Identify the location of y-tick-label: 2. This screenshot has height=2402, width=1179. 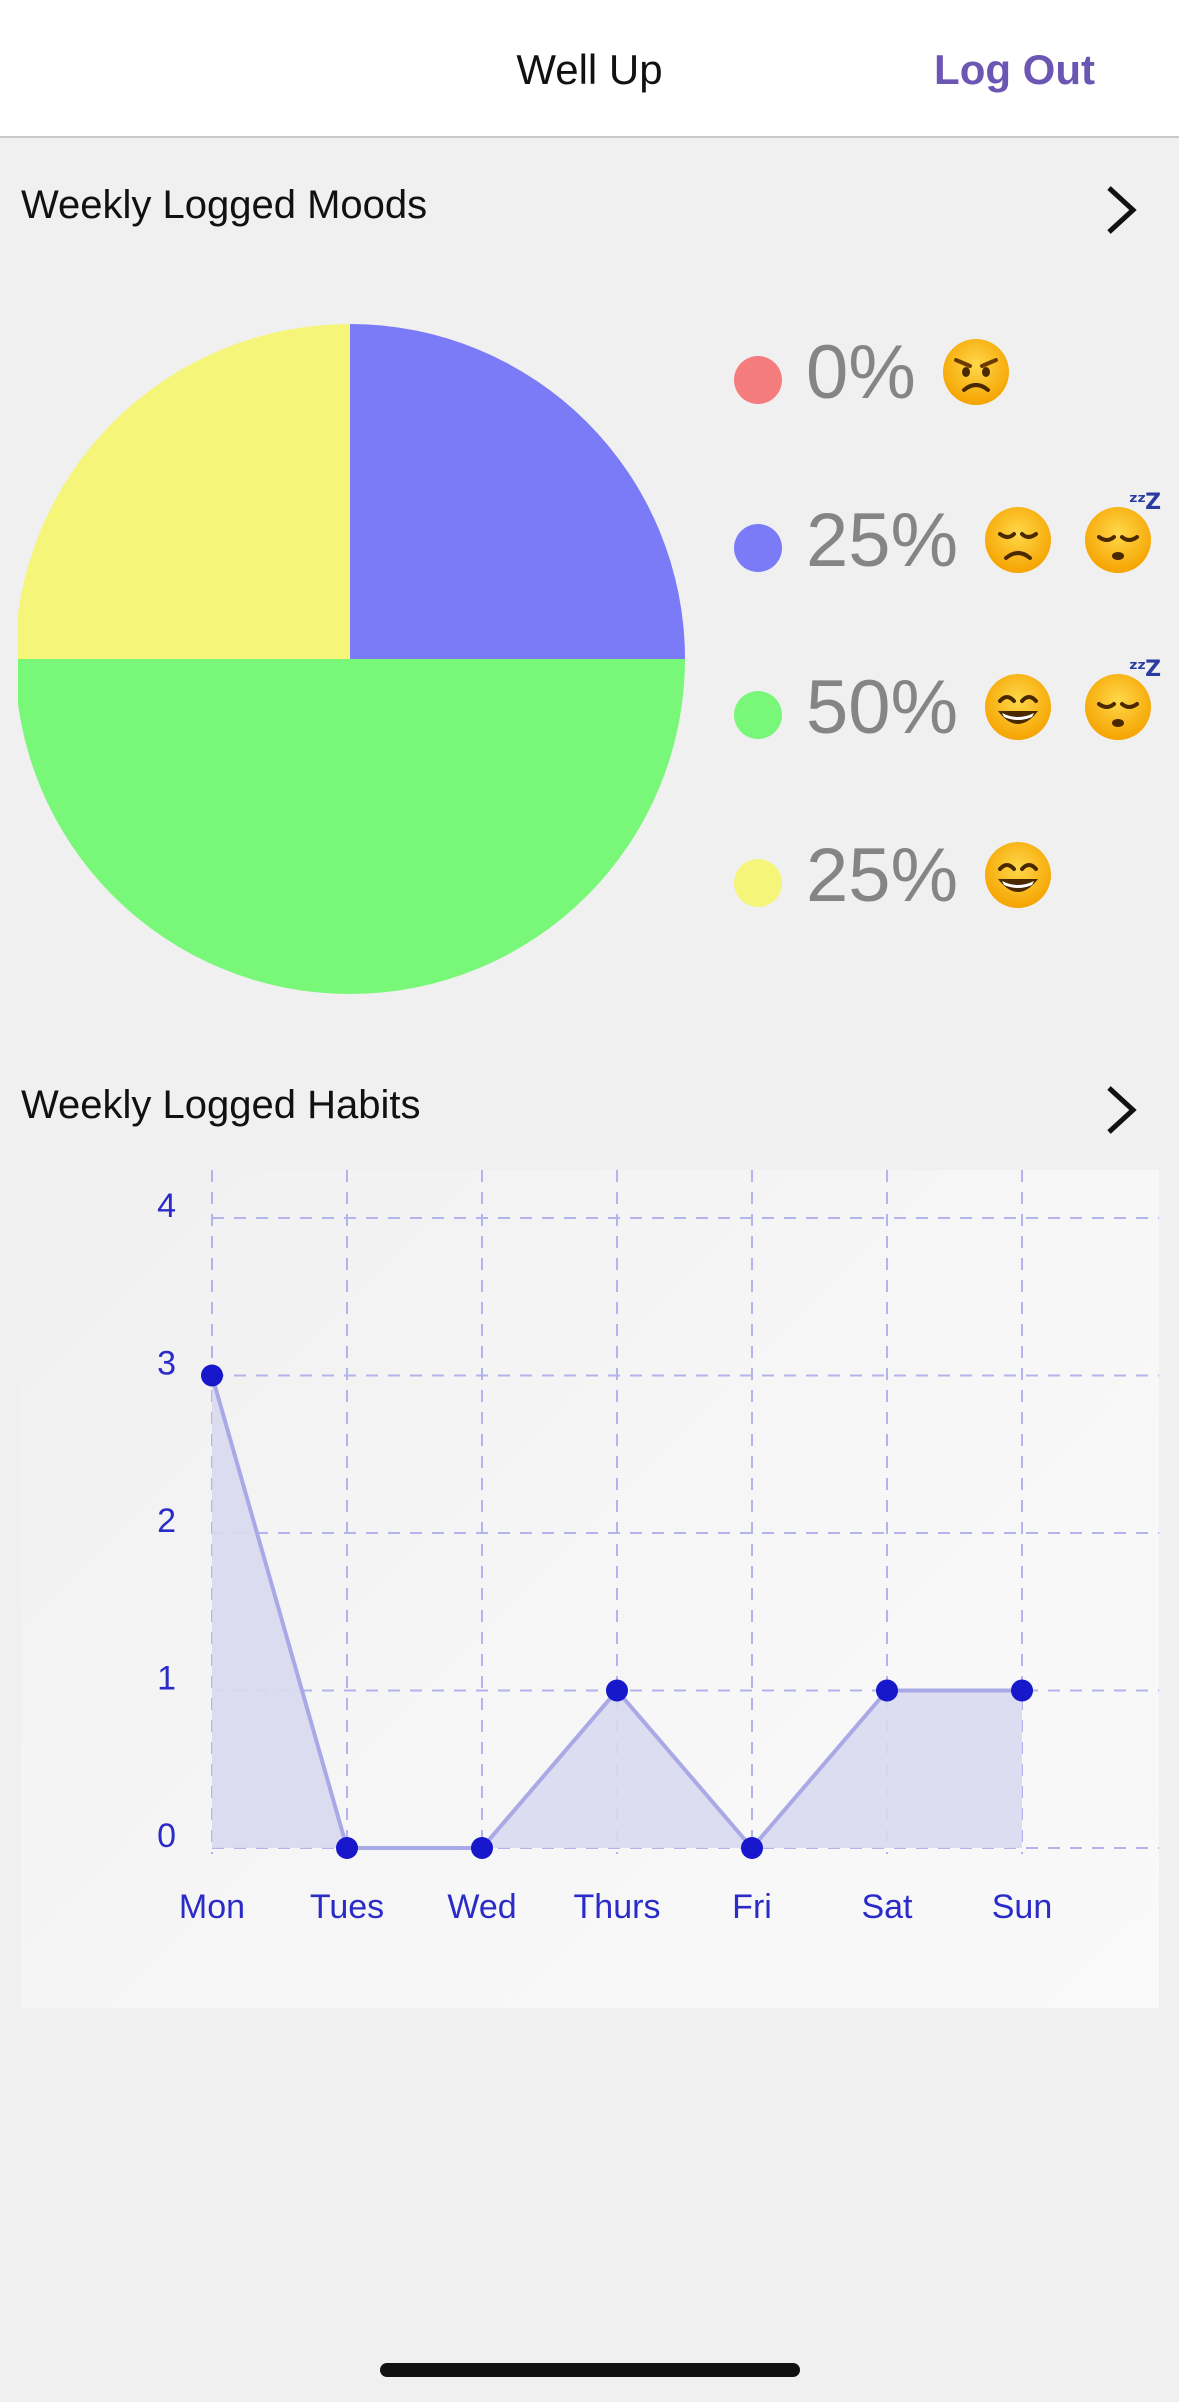
(166, 1521).